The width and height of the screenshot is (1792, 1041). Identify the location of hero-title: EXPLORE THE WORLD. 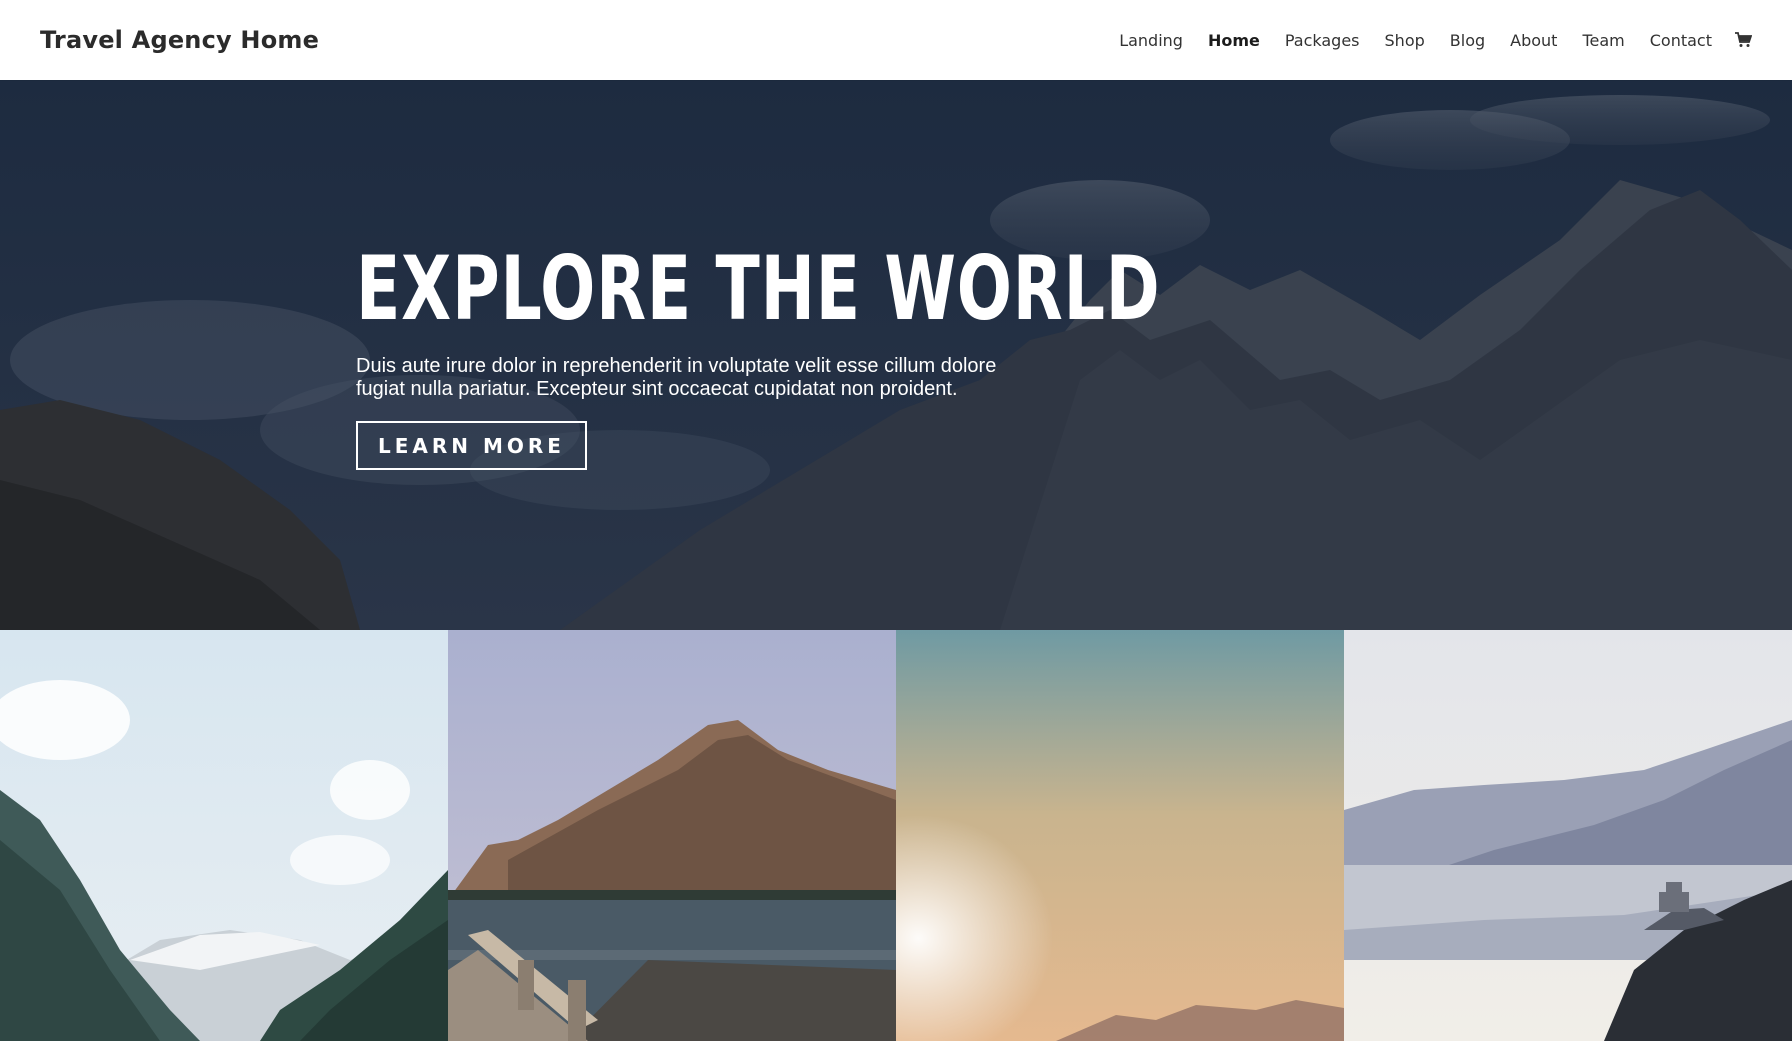
(758, 288).